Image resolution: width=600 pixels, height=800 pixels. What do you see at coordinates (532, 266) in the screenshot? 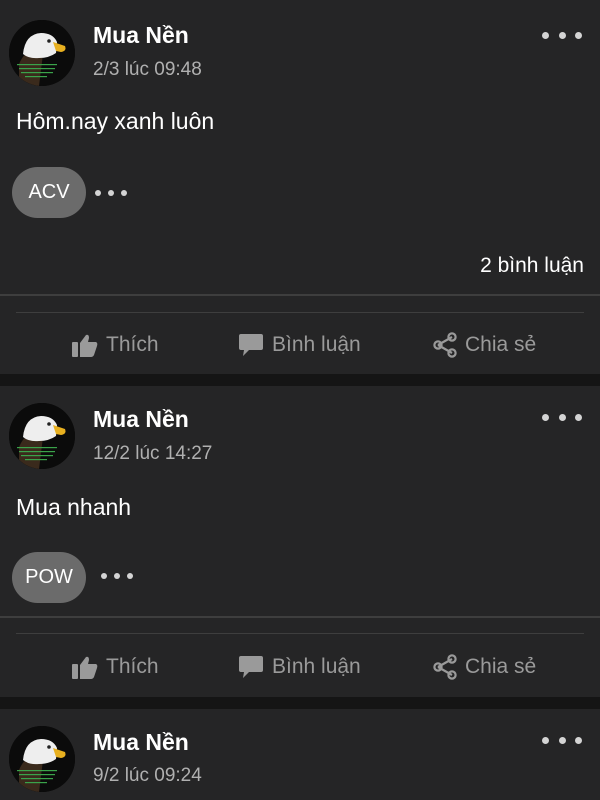
I see `comment-count: 2 bình luận` at bounding box center [532, 266].